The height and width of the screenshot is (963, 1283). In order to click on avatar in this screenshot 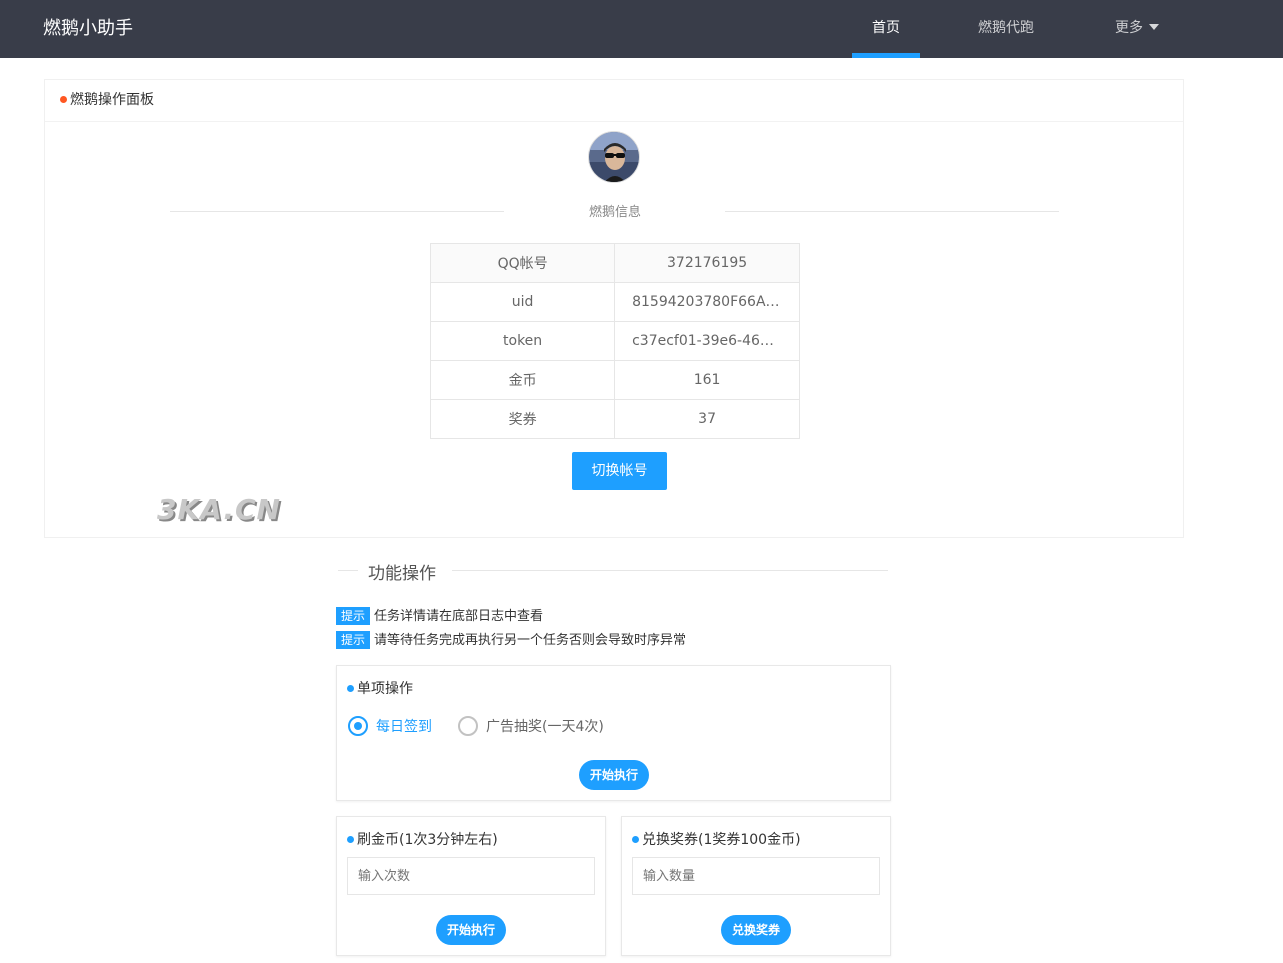, I will do `click(614, 157)`.